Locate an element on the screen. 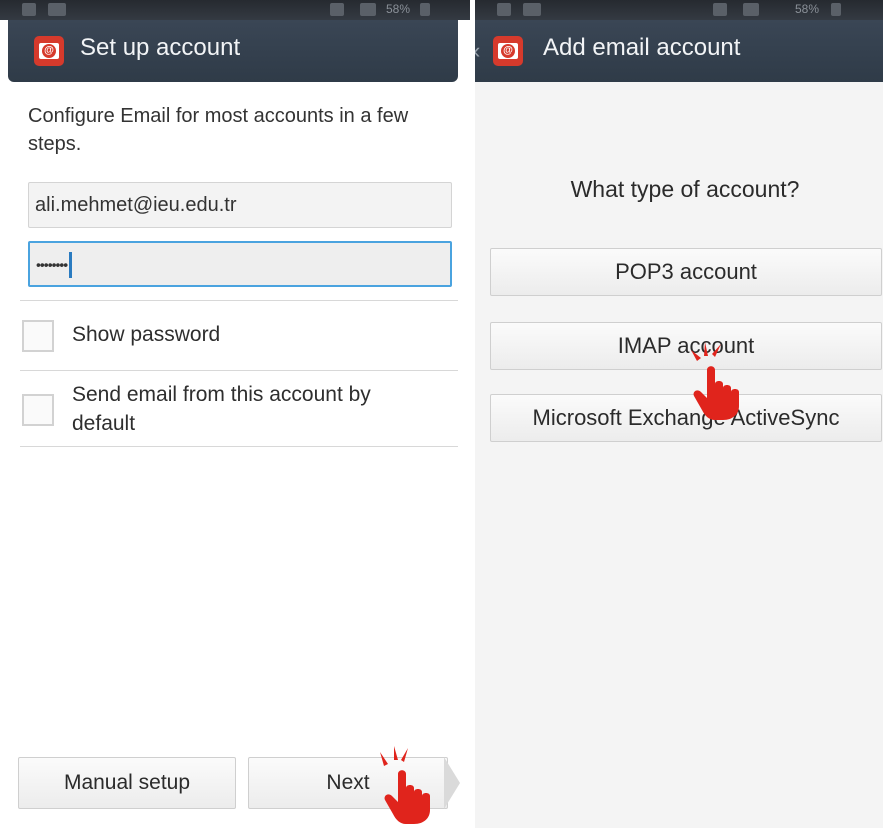  password-mask: •••••••• is located at coordinates (52, 264).